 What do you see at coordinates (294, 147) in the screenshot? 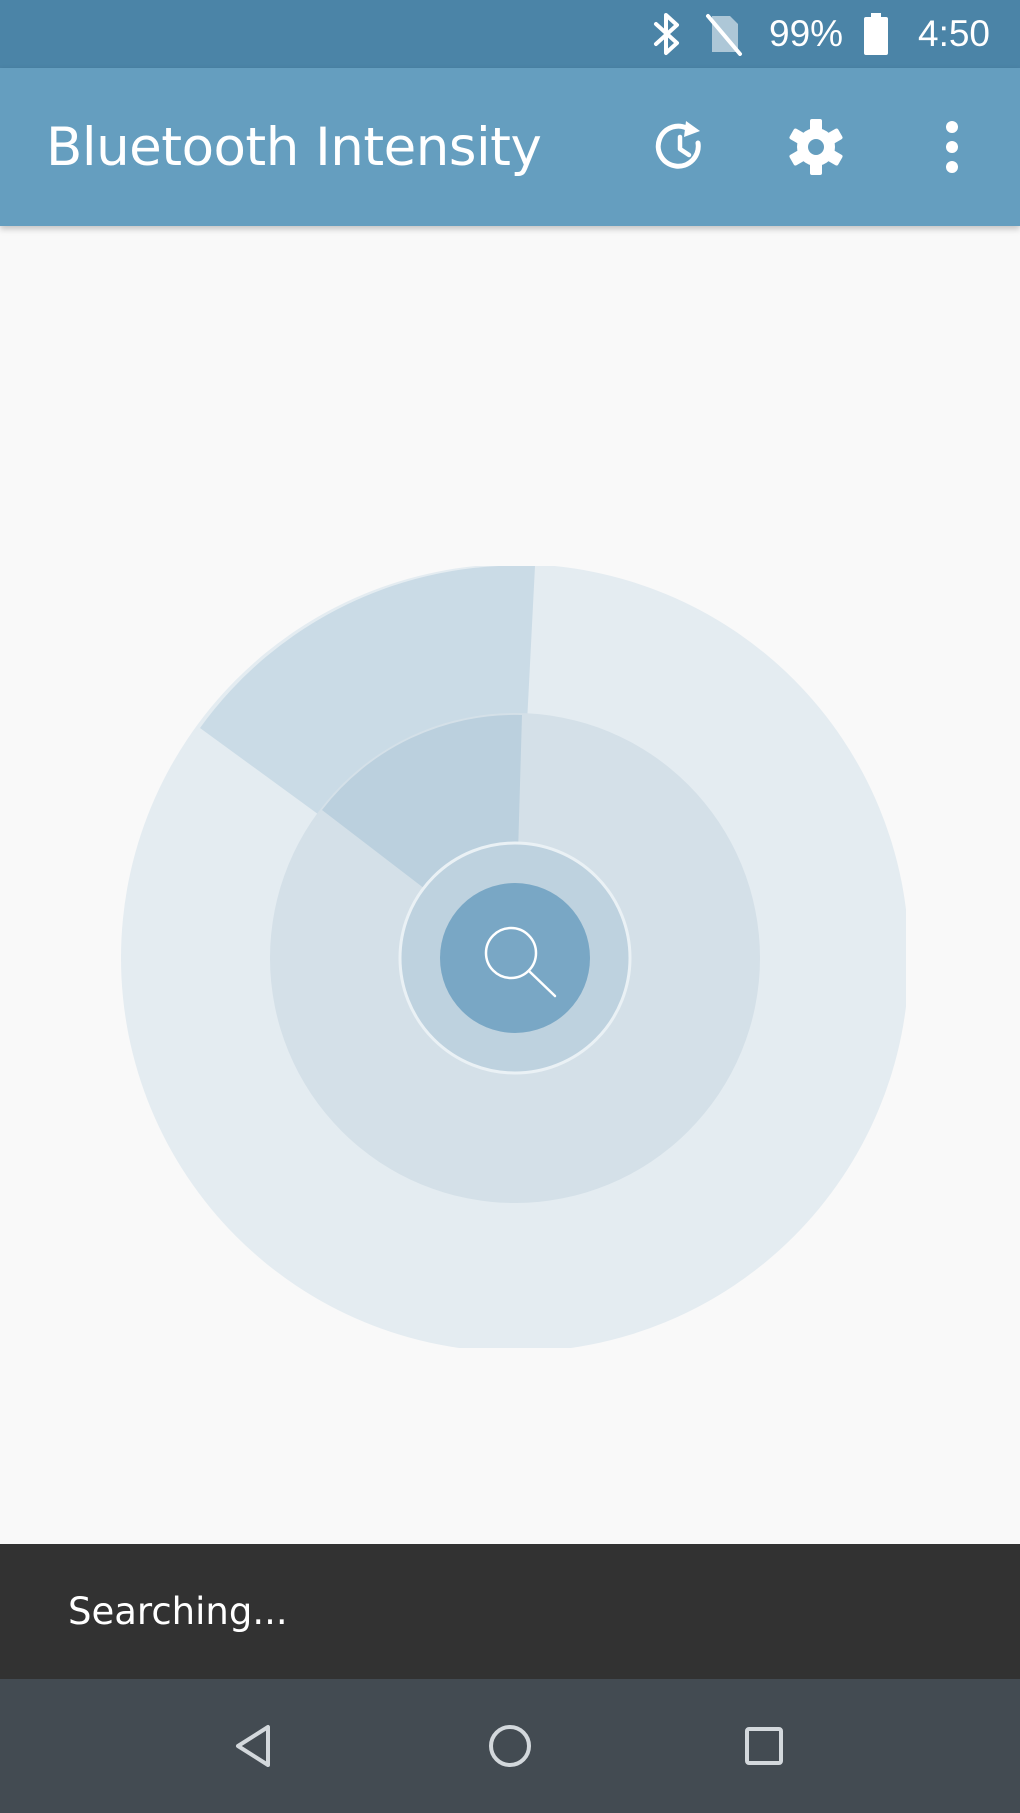
I see `page-title: Bluetooth Intensity` at bounding box center [294, 147].